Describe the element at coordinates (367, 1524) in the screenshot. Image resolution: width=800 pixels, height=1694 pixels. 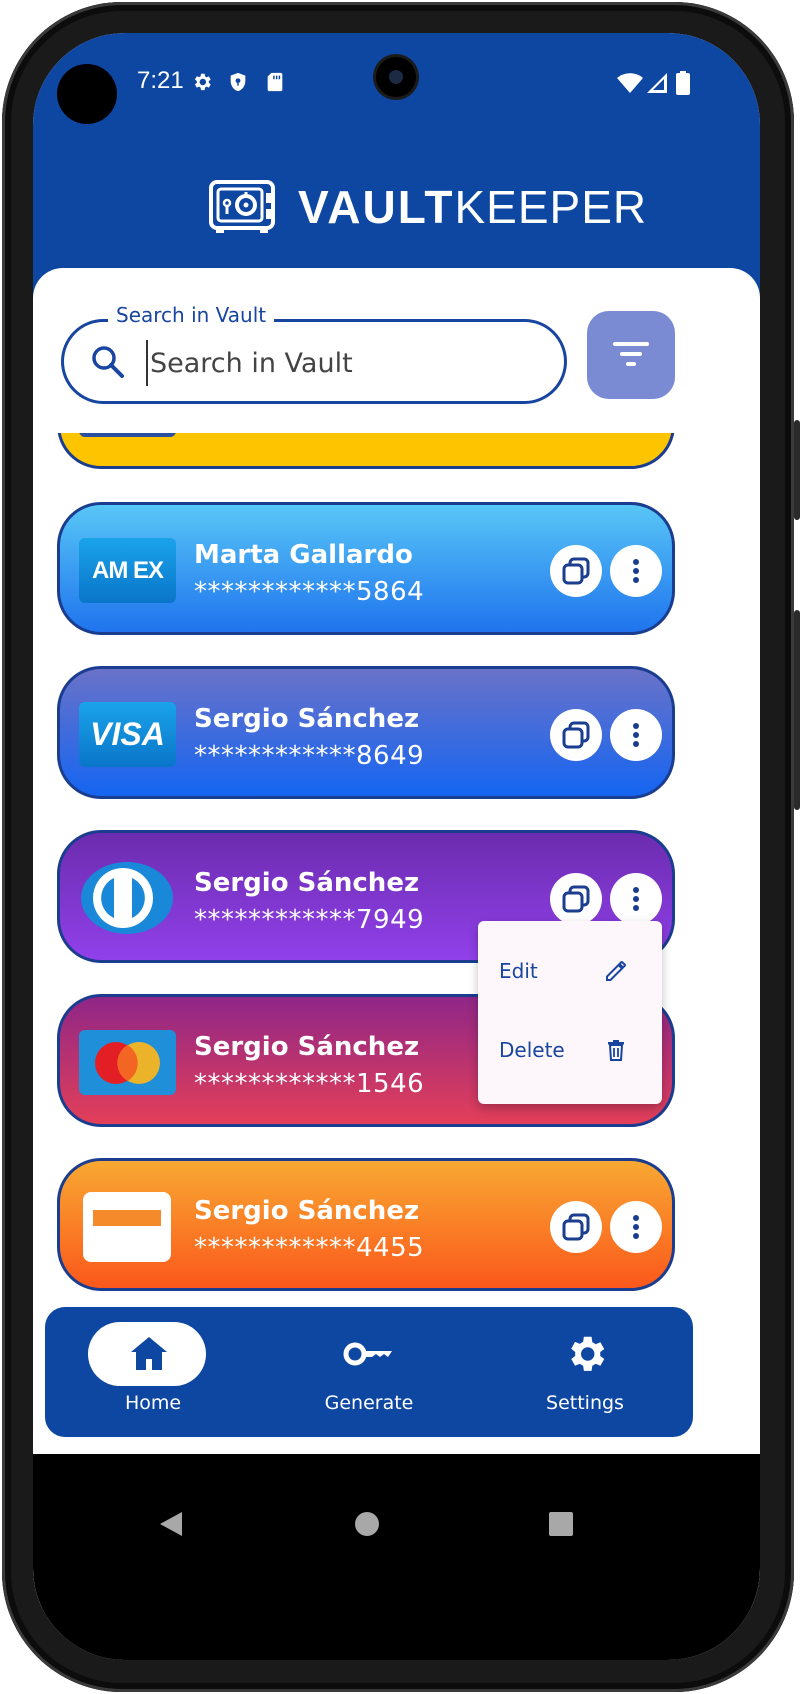
I see `home-circle-icon` at that location.